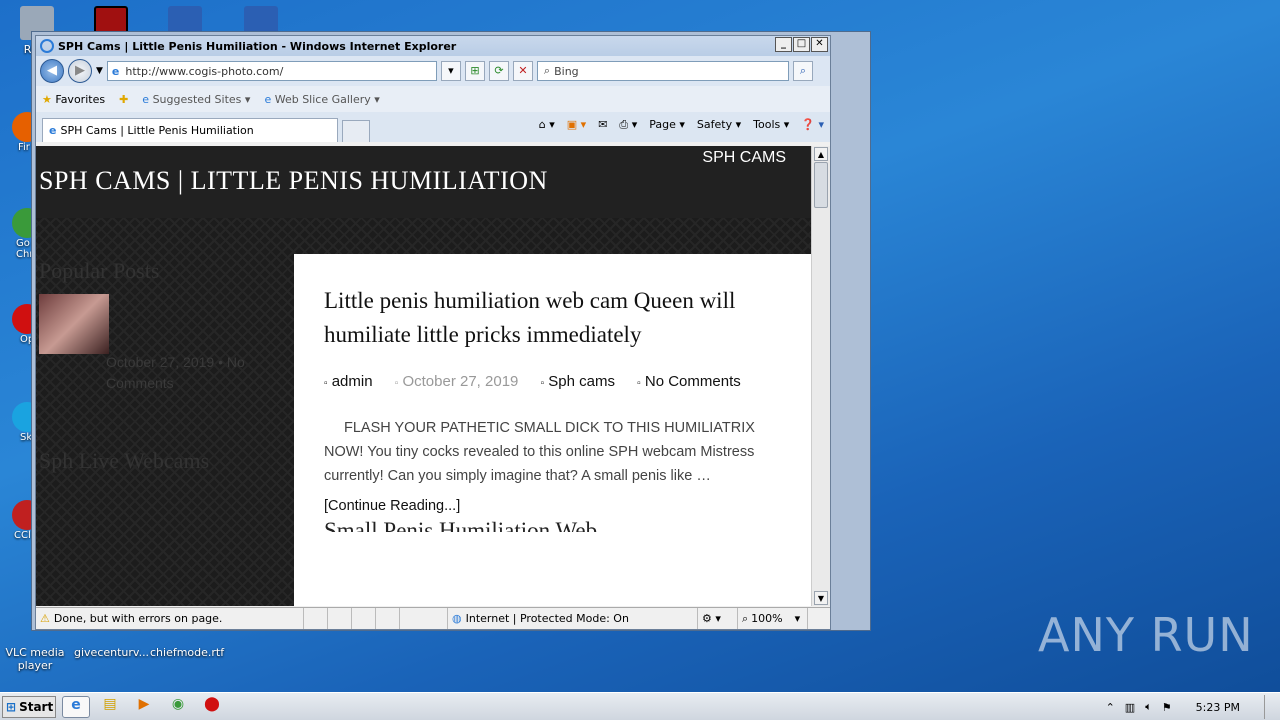 This screenshot has width=1280, height=720. What do you see at coordinates (812, 125) in the screenshot?
I see `help-icon: ❓ ▾` at bounding box center [812, 125].